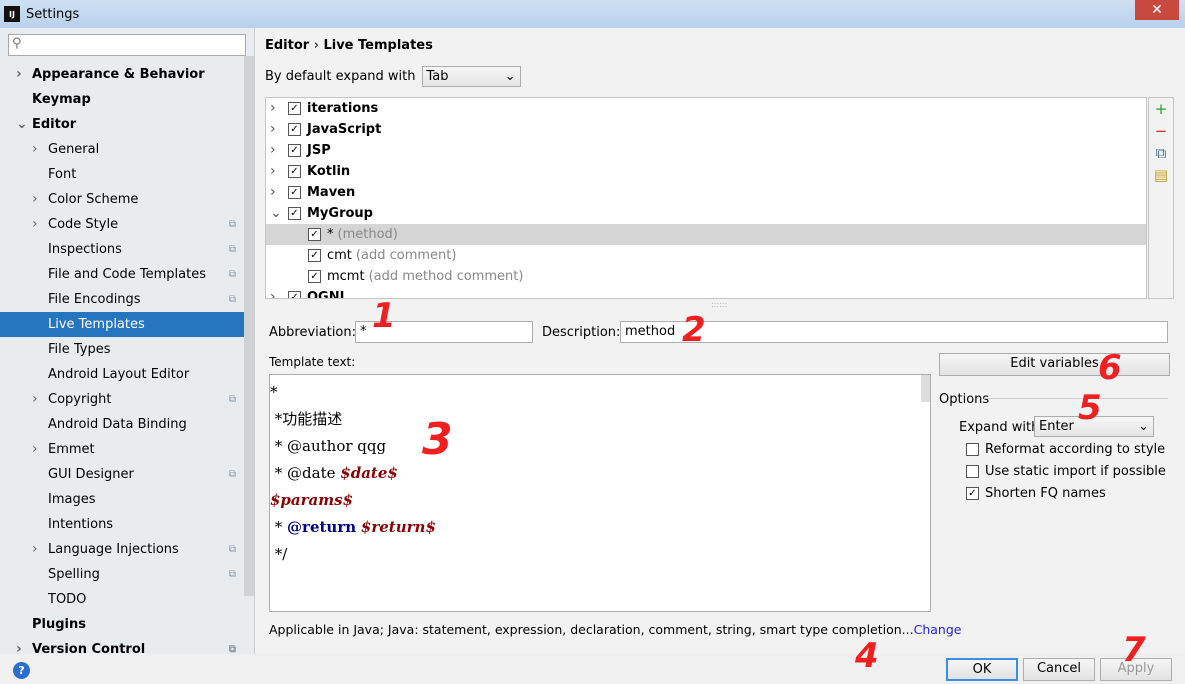 The width and height of the screenshot is (1185, 684). I want to click on sidebar-item-color-scheme: › Color Scheme, so click(127, 199).